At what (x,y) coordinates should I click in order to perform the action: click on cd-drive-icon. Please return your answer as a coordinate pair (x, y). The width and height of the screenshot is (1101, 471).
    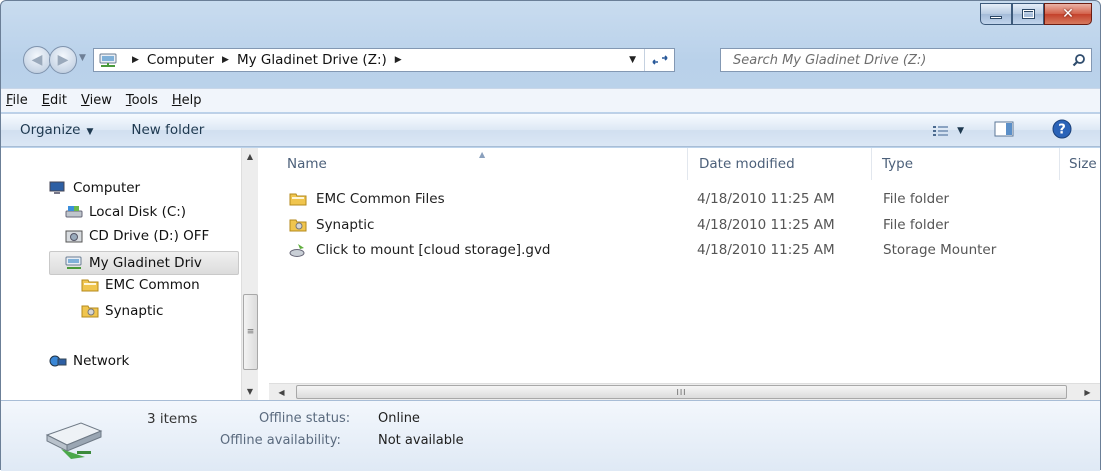
    Looking at the image, I should click on (74, 236).